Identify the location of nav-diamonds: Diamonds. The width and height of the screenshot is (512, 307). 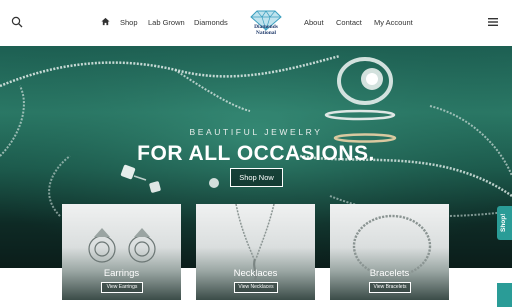
(211, 22).